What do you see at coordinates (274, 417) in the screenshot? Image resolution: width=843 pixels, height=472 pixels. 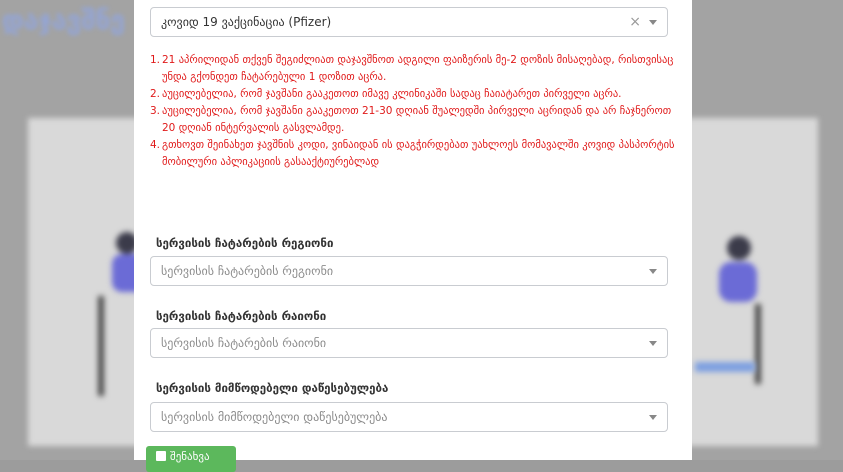 I see `provider-select-placeholder: სერვისის მიმწოდებელი დაწესებულება` at bounding box center [274, 417].